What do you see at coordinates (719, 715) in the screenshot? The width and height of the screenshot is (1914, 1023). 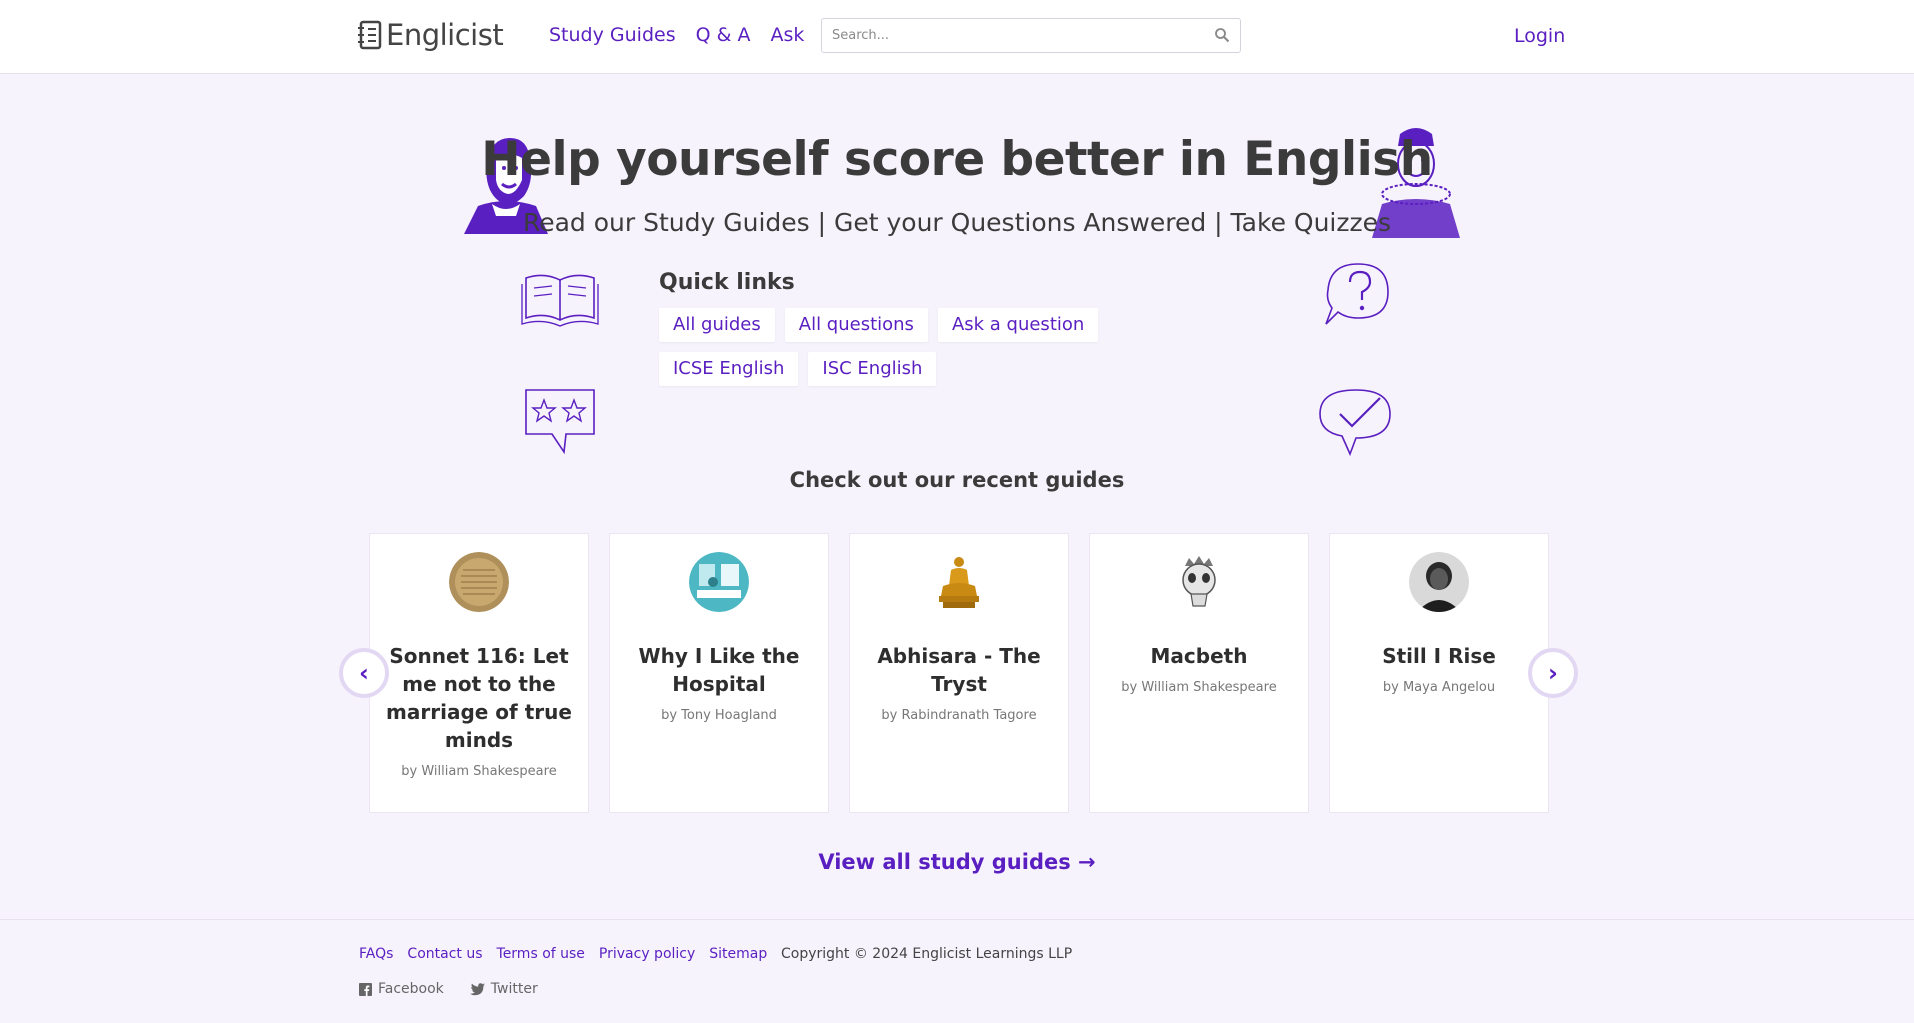 I see `guide-author: by Tony Hoagland` at bounding box center [719, 715].